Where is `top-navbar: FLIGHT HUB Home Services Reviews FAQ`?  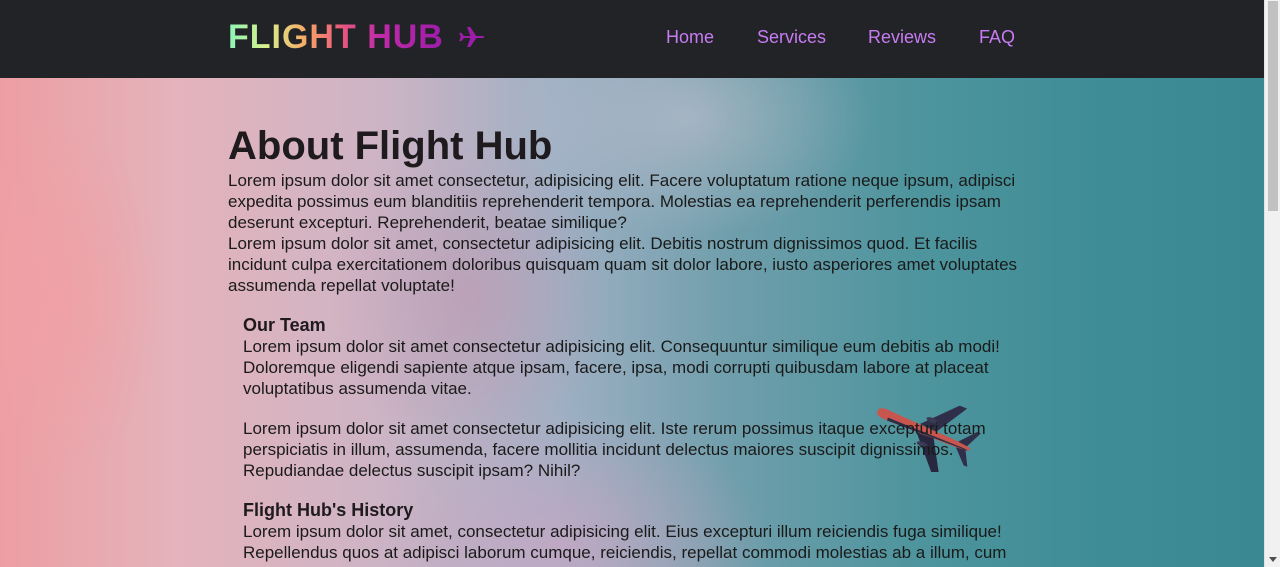 top-navbar: FLIGHT HUB Home Services Reviews FAQ is located at coordinates (632, 39).